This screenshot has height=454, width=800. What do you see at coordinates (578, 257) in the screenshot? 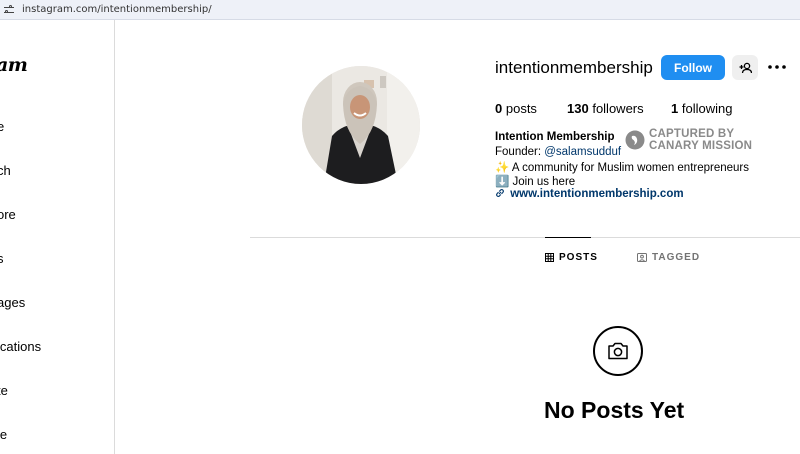
I see `tab-posts-label: POSTS` at bounding box center [578, 257].